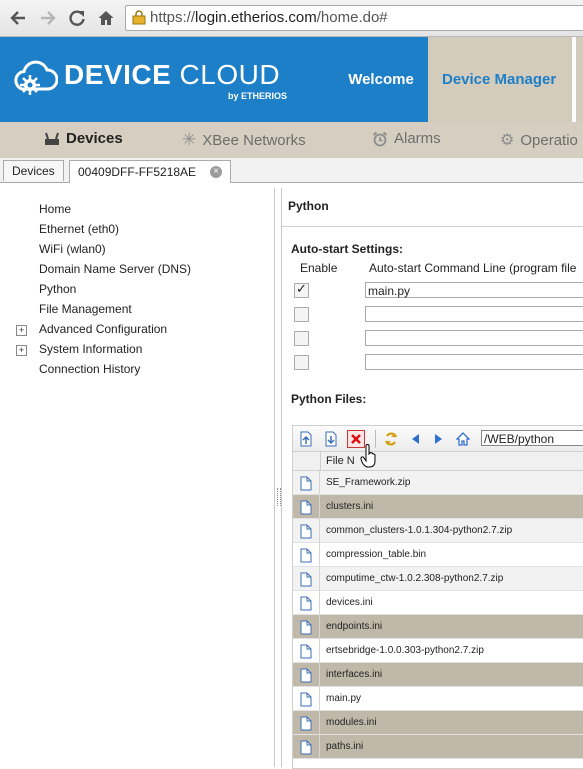 The image size is (583, 769). Describe the element at coordinates (438, 675) in the screenshot. I see `file-row: interfaces.ini` at that location.